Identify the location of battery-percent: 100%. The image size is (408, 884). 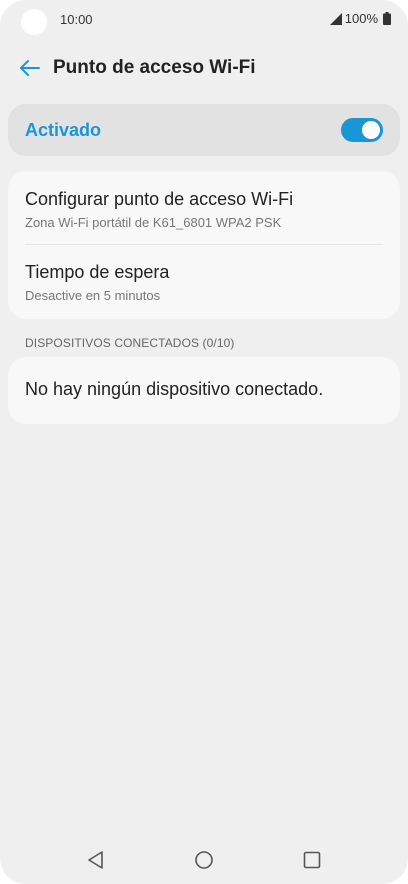
(361, 18).